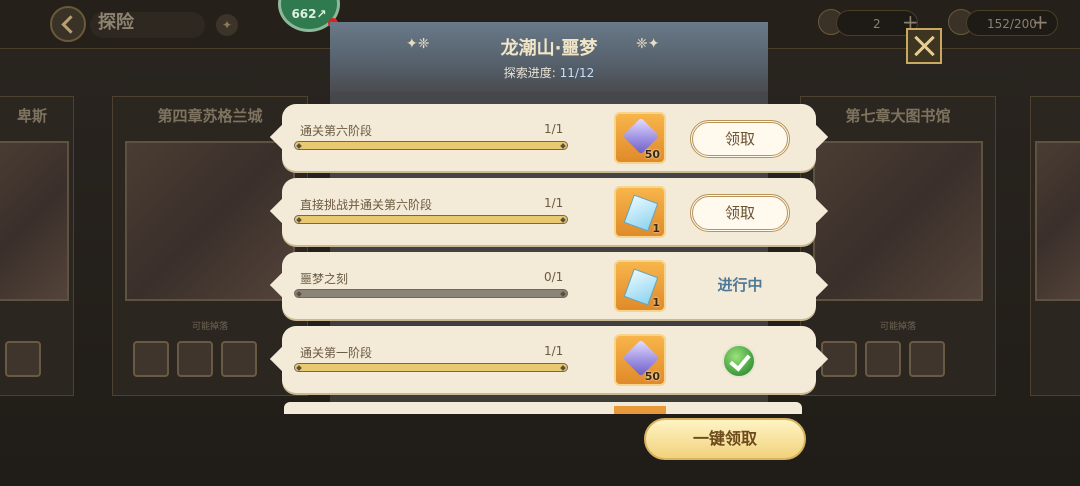  I want to click on task-name: 直接挑战并通关第六阶段, so click(366, 205).